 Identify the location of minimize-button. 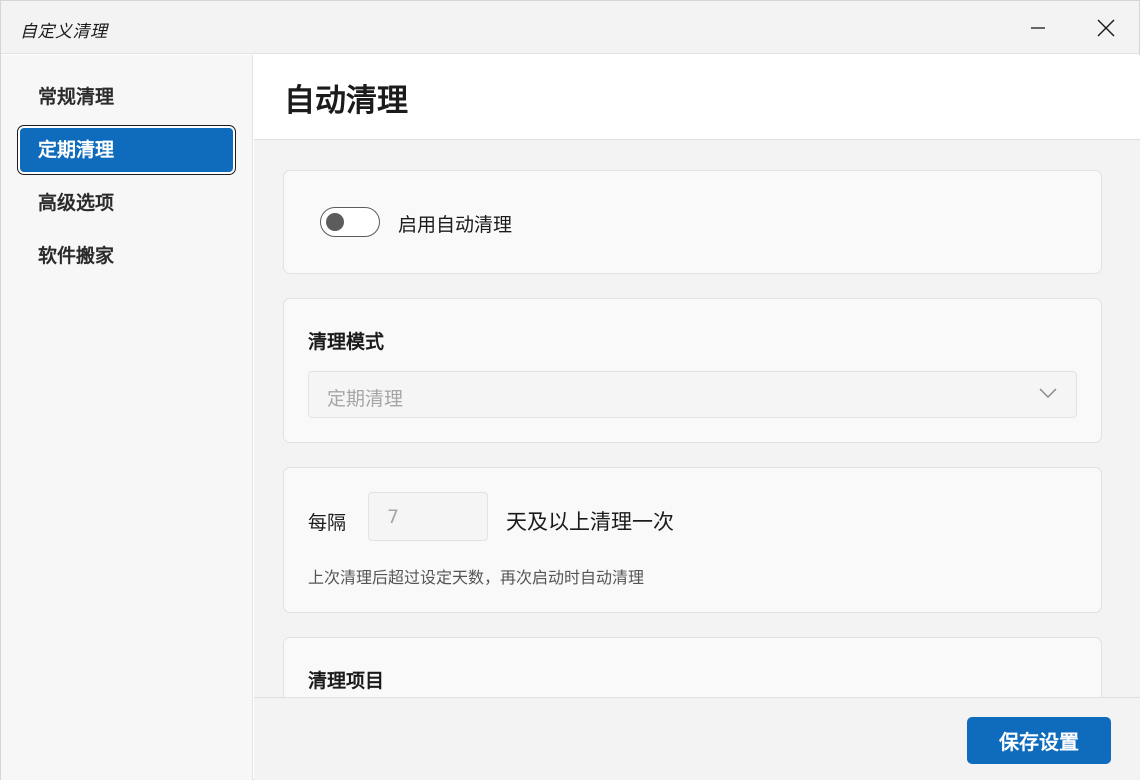
(1038, 27).